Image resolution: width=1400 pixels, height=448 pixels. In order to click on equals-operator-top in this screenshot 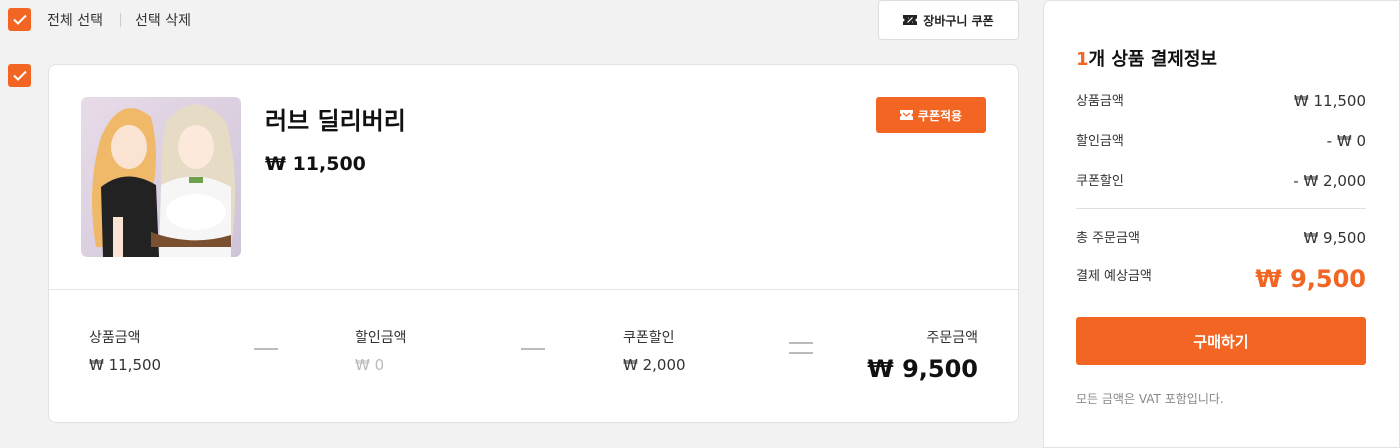, I will do `click(801, 343)`.